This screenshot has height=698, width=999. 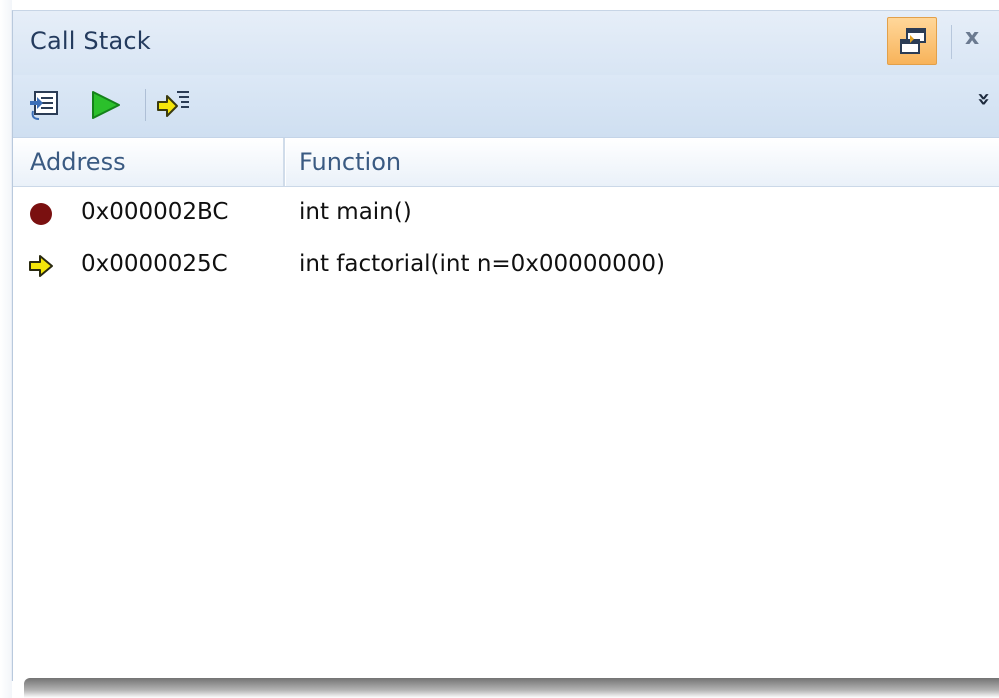 I want to click on toolbar: », so click(x=506, y=106).